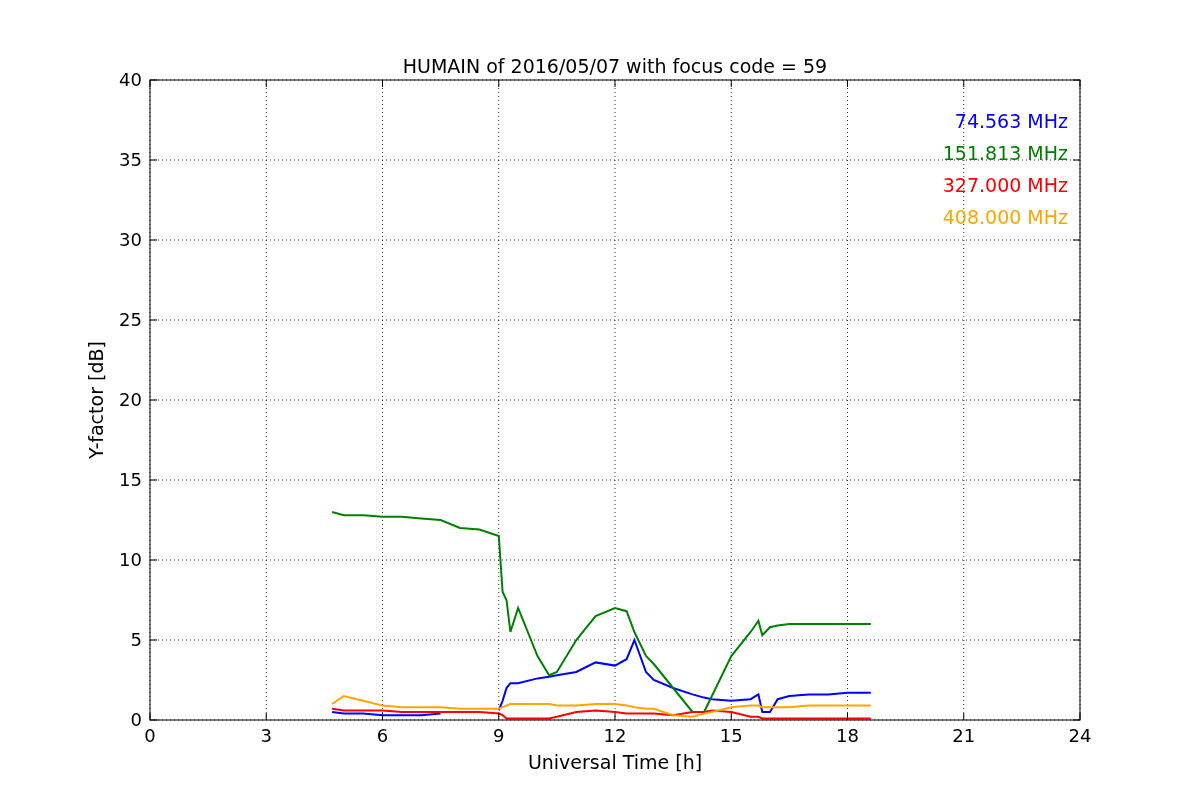 The image size is (1200, 800). What do you see at coordinates (130, 79) in the screenshot?
I see `y-tick-label: 40` at bounding box center [130, 79].